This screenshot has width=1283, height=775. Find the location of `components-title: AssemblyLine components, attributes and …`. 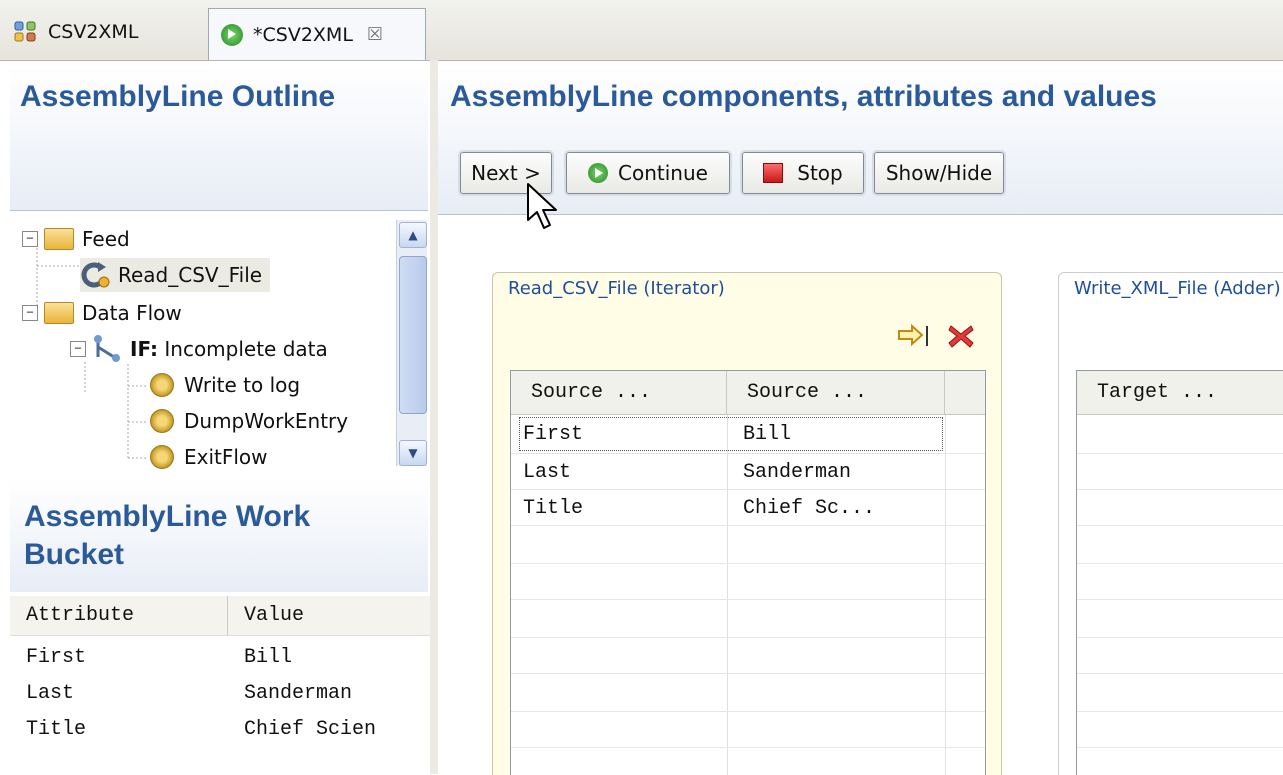

components-title: AssemblyLine components, attributes and … is located at coordinates (803, 96).